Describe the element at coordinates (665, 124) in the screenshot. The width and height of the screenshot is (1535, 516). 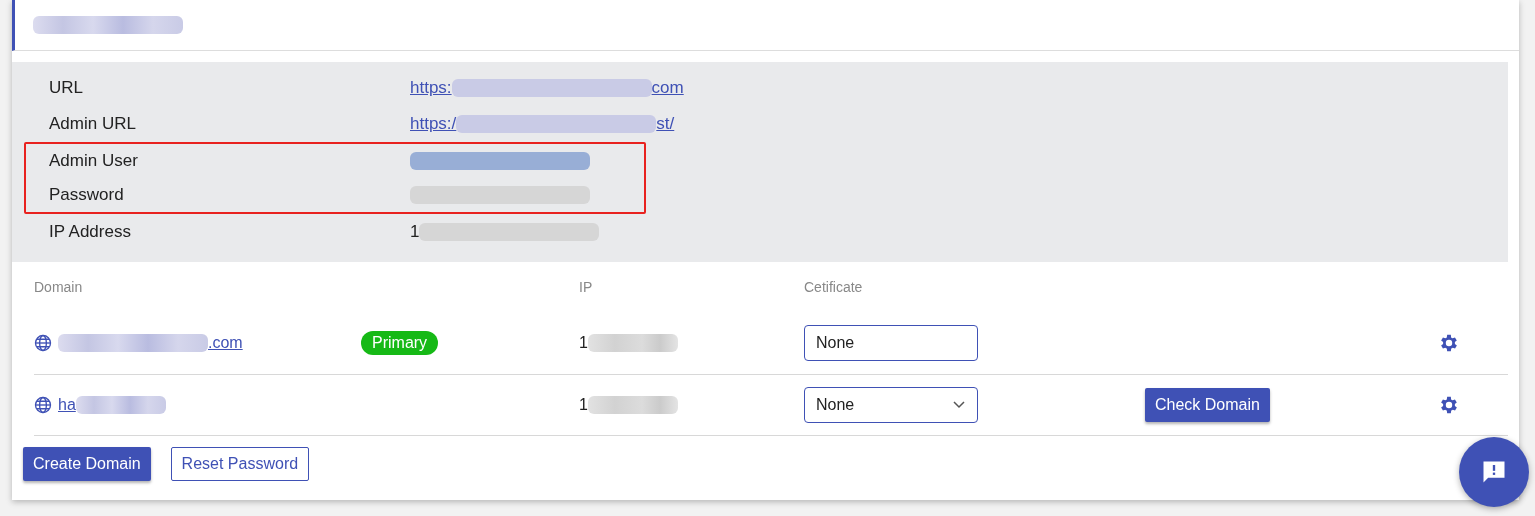
I see `url-link: st/` at that location.